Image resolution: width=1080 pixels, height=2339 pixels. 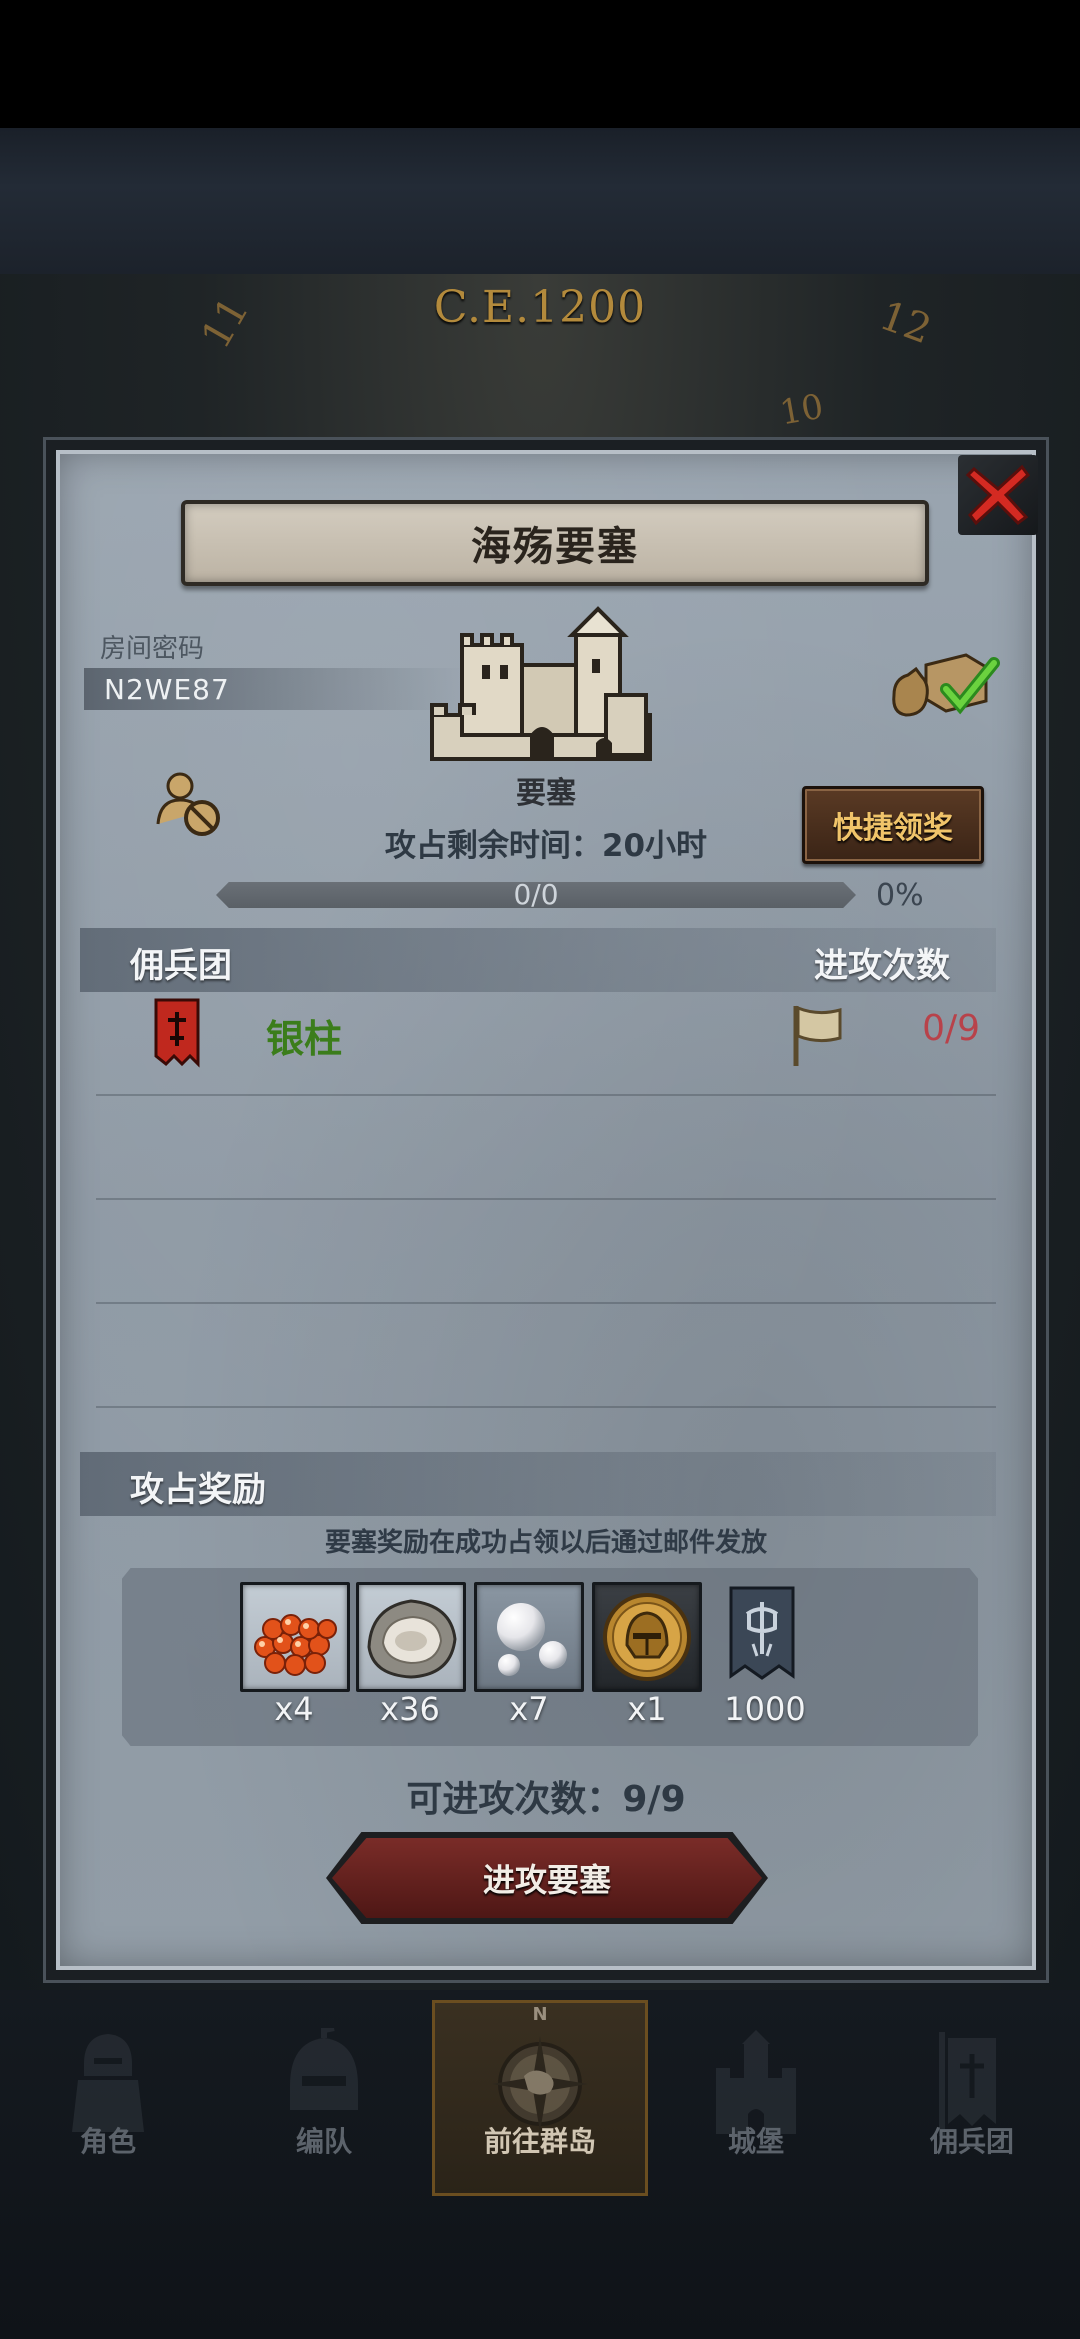 I want to click on fortress-icon, so click(x=541, y=680).